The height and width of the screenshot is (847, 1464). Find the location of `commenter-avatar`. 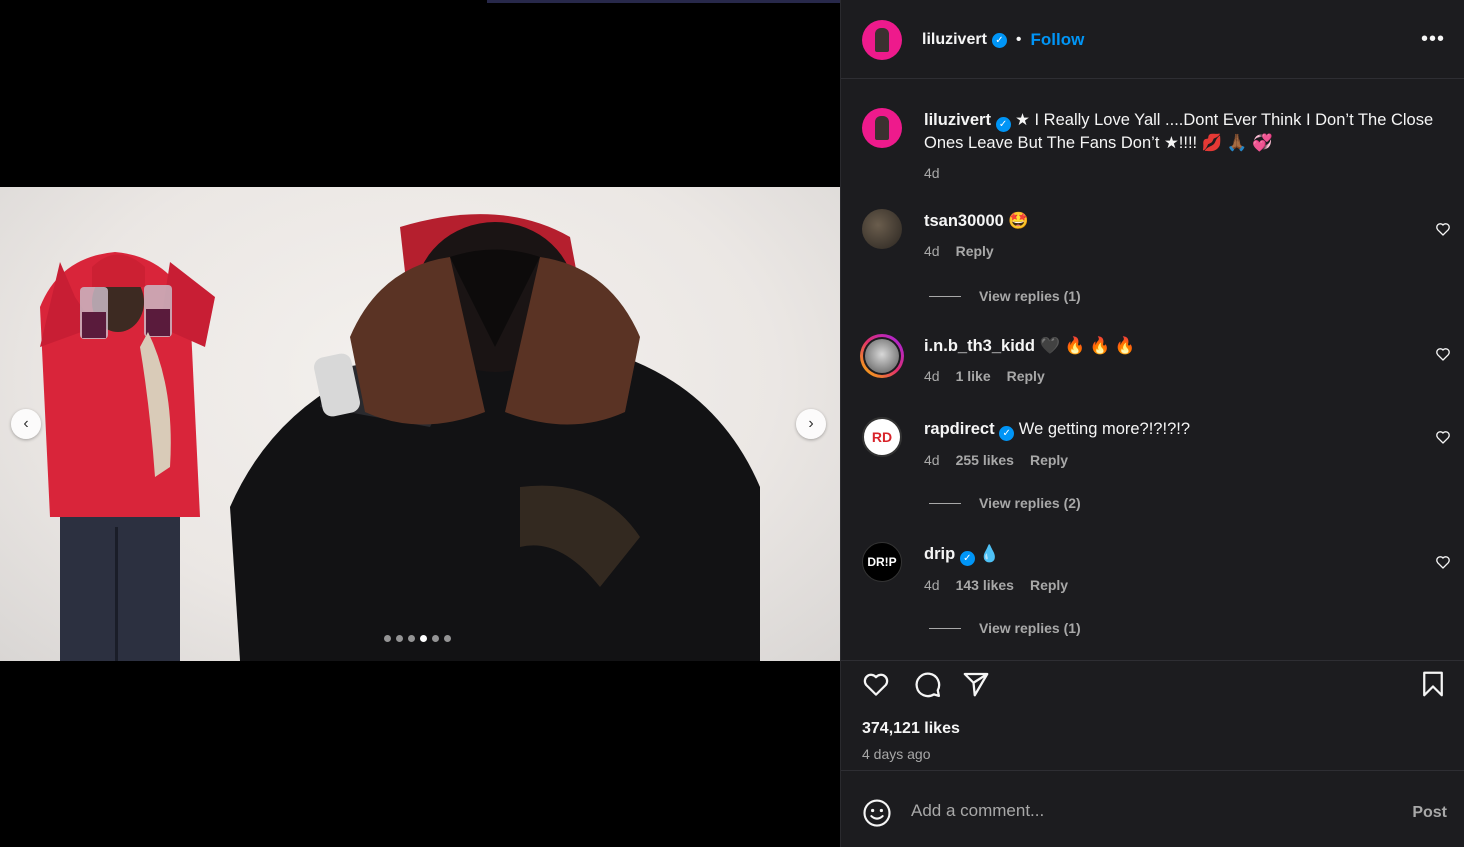

commenter-avatar is located at coordinates (882, 229).